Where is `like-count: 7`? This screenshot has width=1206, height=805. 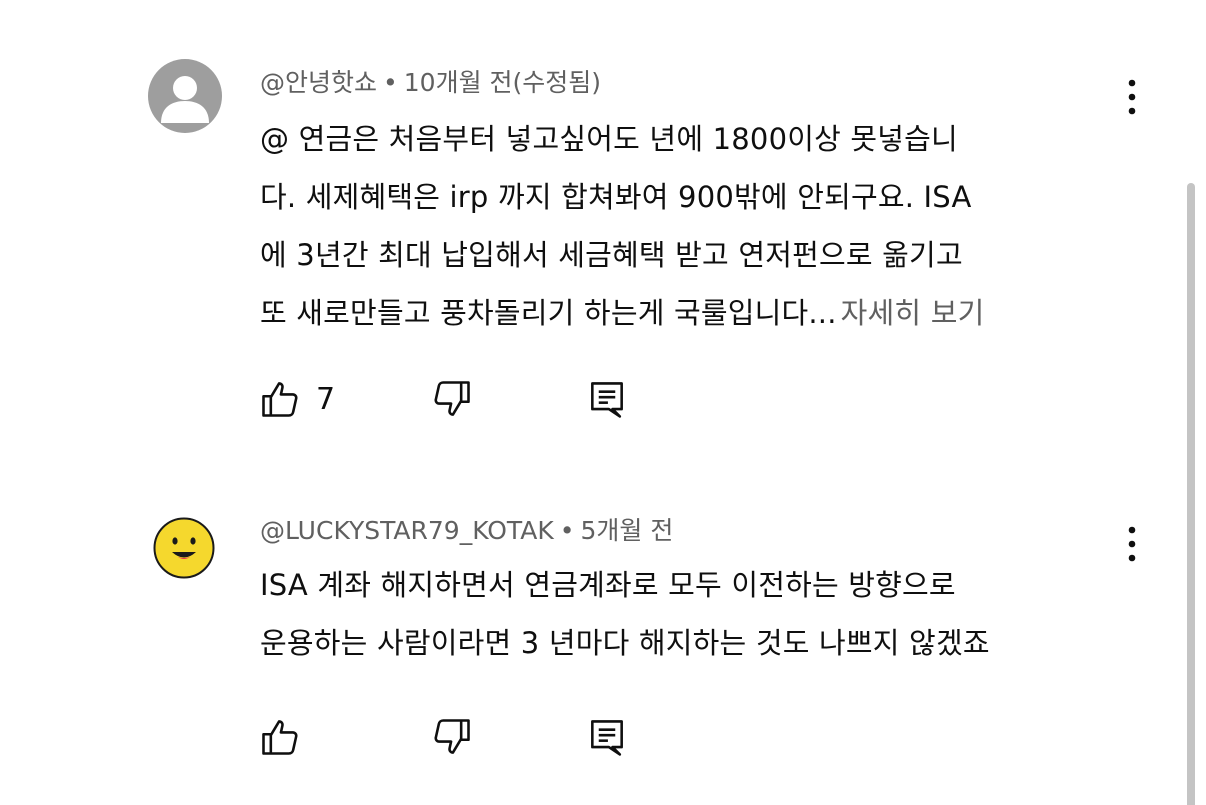
like-count: 7 is located at coordinates (326, 399).